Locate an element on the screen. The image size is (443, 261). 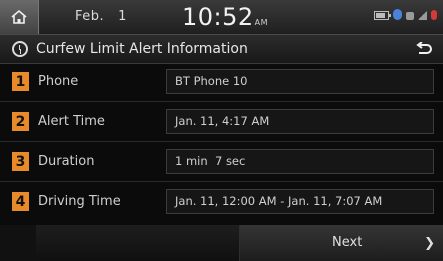
back-button is located at coordinates (424, 49).